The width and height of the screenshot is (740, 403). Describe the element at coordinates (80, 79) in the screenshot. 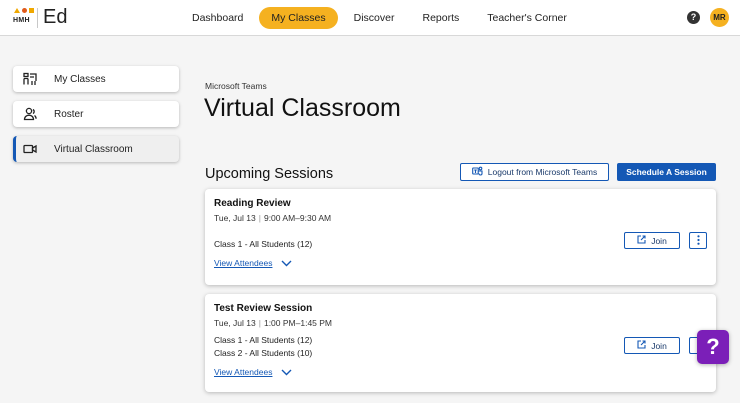

I see `sidebar-item-label: My Classes` at that location.